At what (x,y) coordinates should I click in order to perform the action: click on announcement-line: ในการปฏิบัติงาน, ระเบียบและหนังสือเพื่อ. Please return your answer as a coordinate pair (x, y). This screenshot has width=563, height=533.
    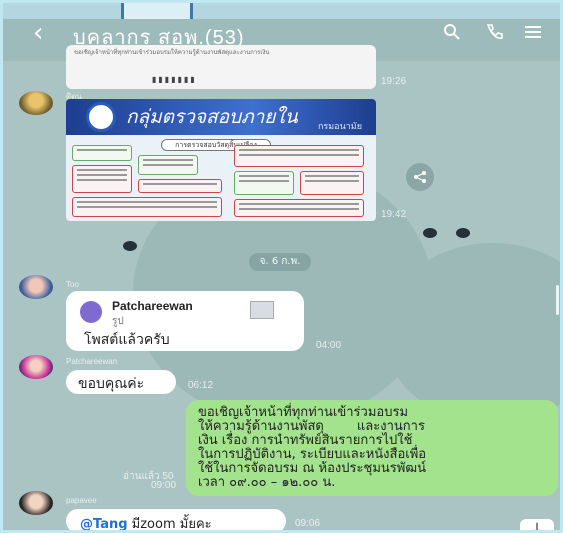
    Looking at the image, I should click on (312, 454).